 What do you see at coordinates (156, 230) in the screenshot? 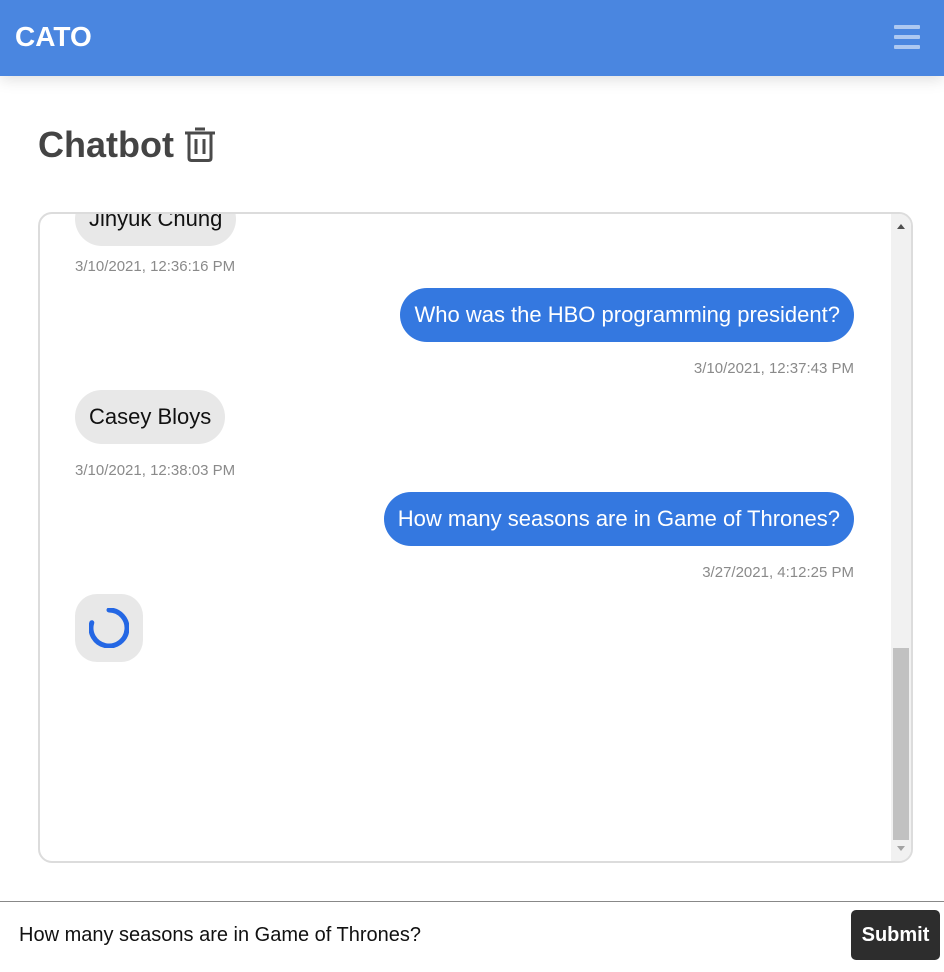
I see `bot-message-bubble: Jinyuk Chung` at bounding box center [156, 230].